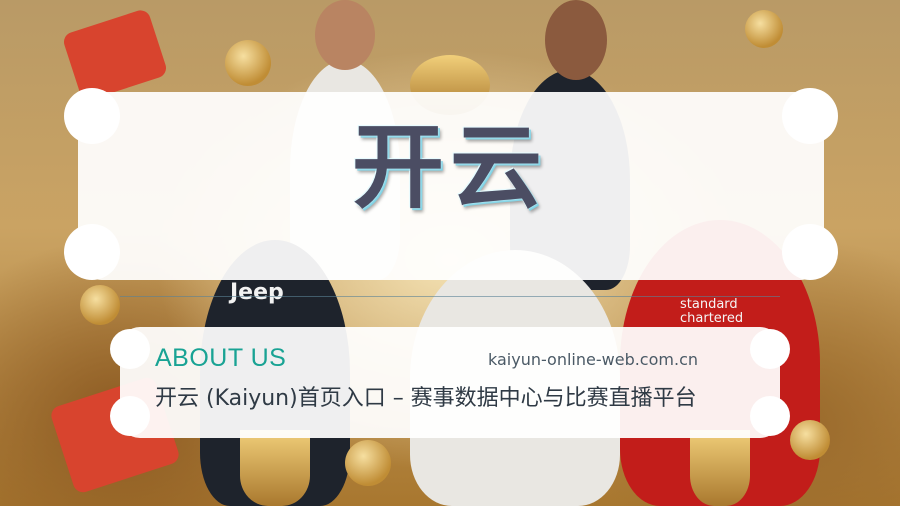 The image size is (900, 506). Describe the element at coordinates (449, 167) in the screenshot. I see `brand-title: 开云` at that location.